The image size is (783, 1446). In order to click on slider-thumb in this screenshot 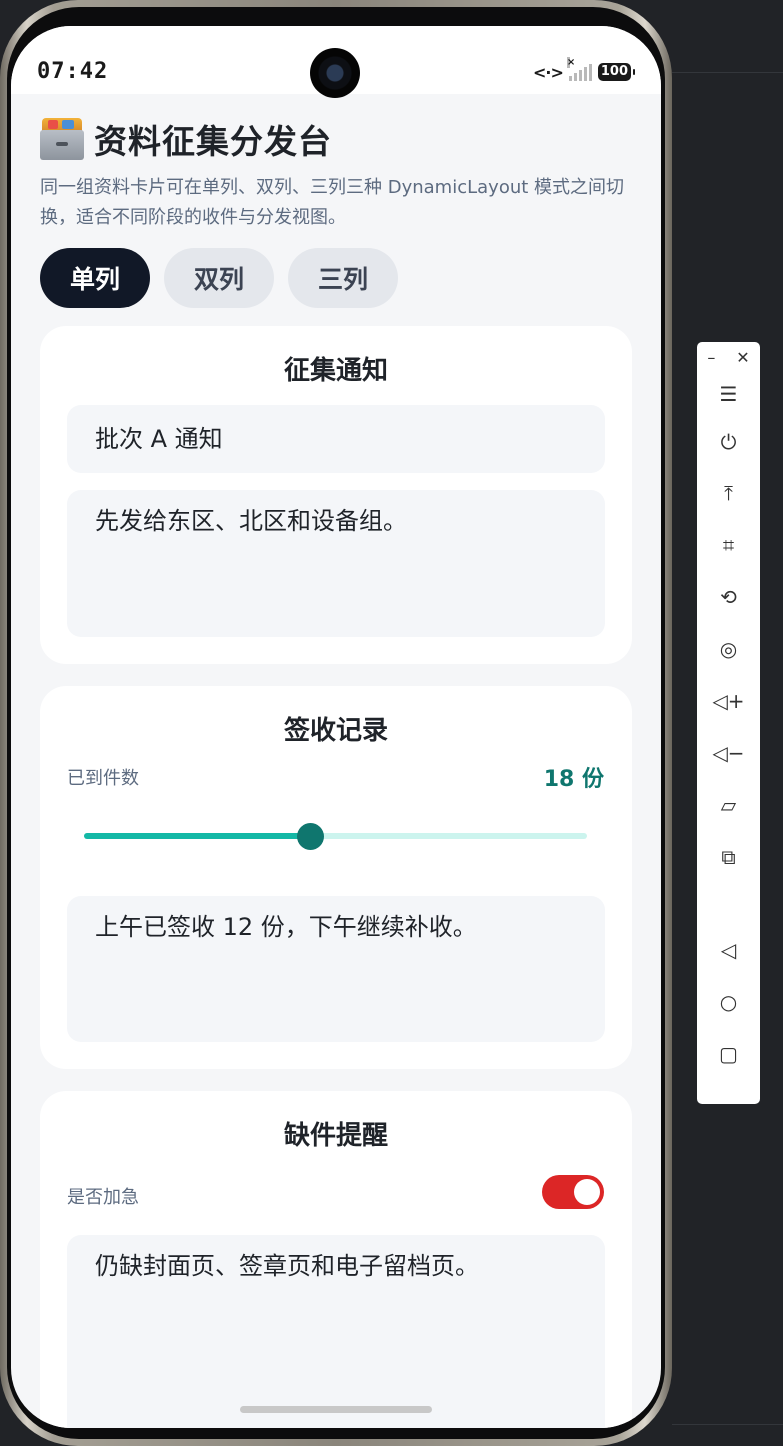, I will do `click(311, 836)`.